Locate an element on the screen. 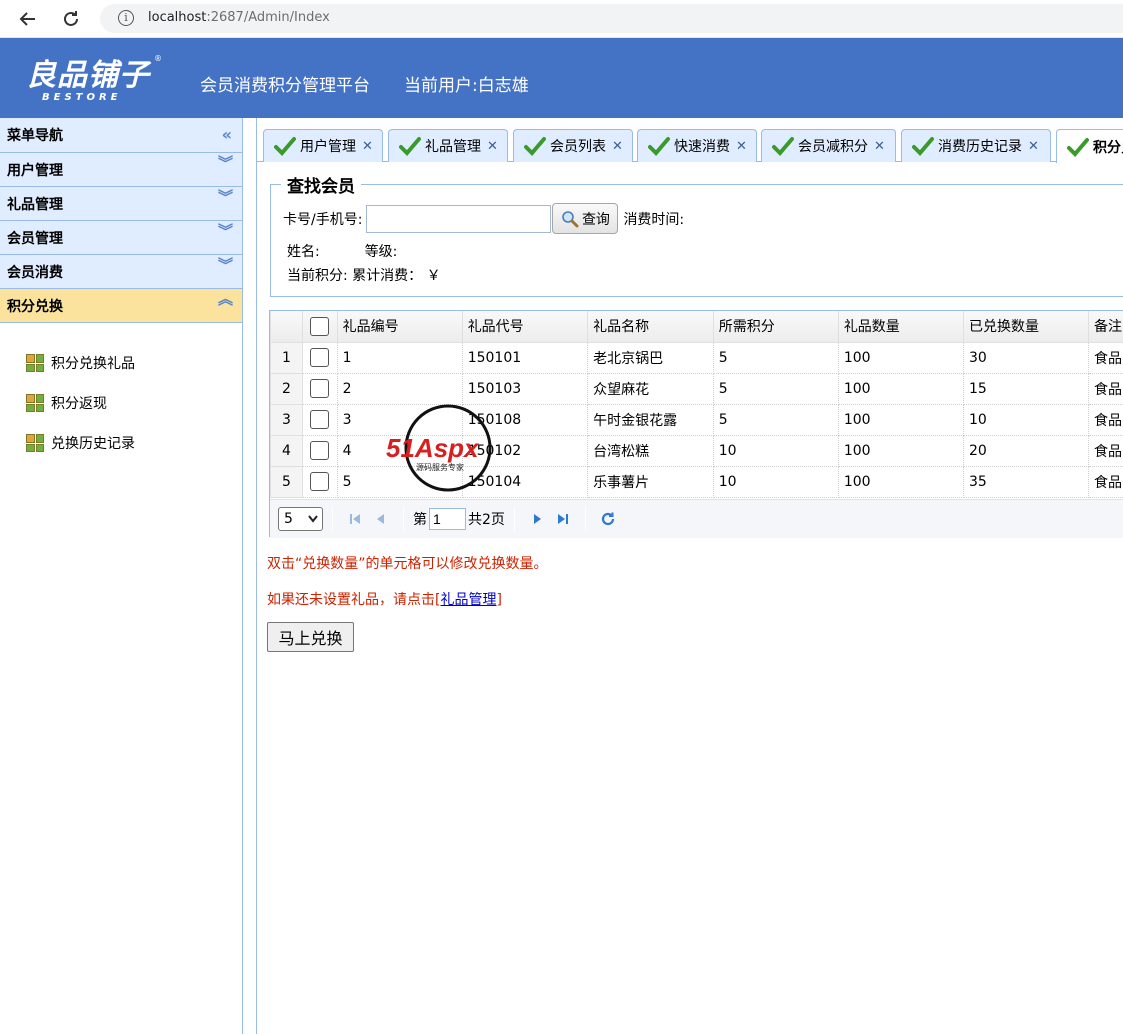 This screenshot has width=1123, height=1034. column-header: 礼品编号 is located at coordinates (399, 327).